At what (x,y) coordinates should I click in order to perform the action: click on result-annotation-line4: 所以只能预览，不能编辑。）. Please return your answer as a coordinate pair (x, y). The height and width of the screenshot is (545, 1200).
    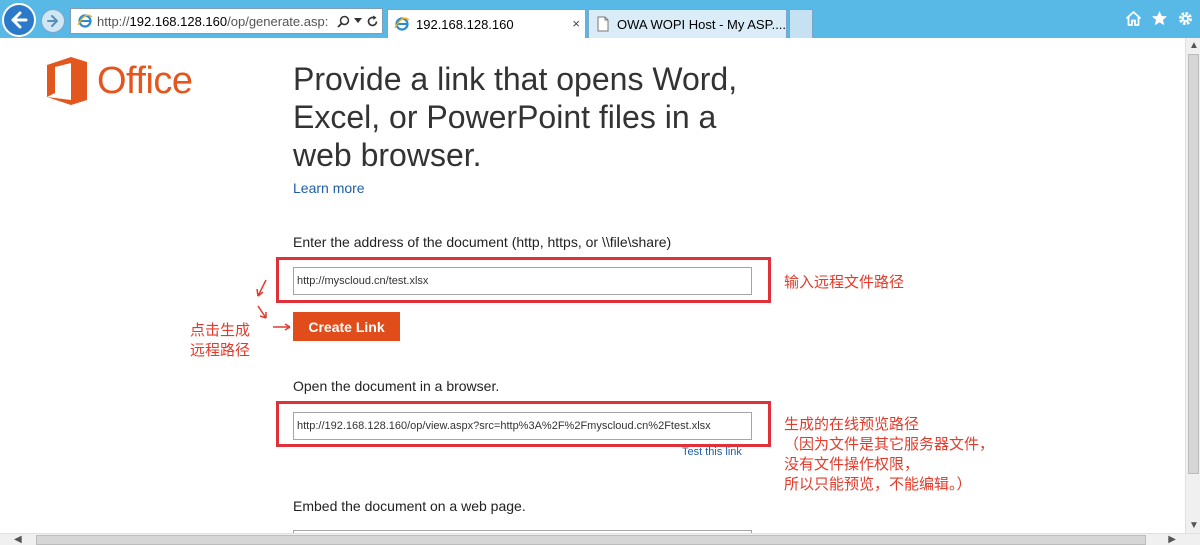
    Looking at the image, I should click on (878, 484).